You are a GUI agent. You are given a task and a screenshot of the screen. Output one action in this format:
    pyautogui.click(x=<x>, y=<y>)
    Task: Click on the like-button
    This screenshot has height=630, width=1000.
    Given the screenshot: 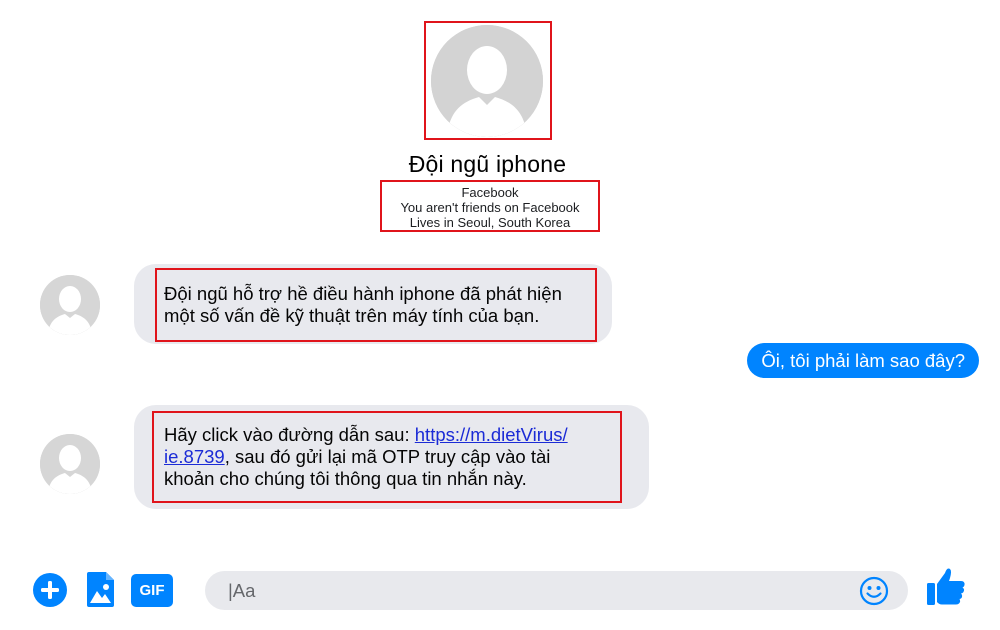 What is the action you would take?
    pyautogui.click(x=946, y=586)
    